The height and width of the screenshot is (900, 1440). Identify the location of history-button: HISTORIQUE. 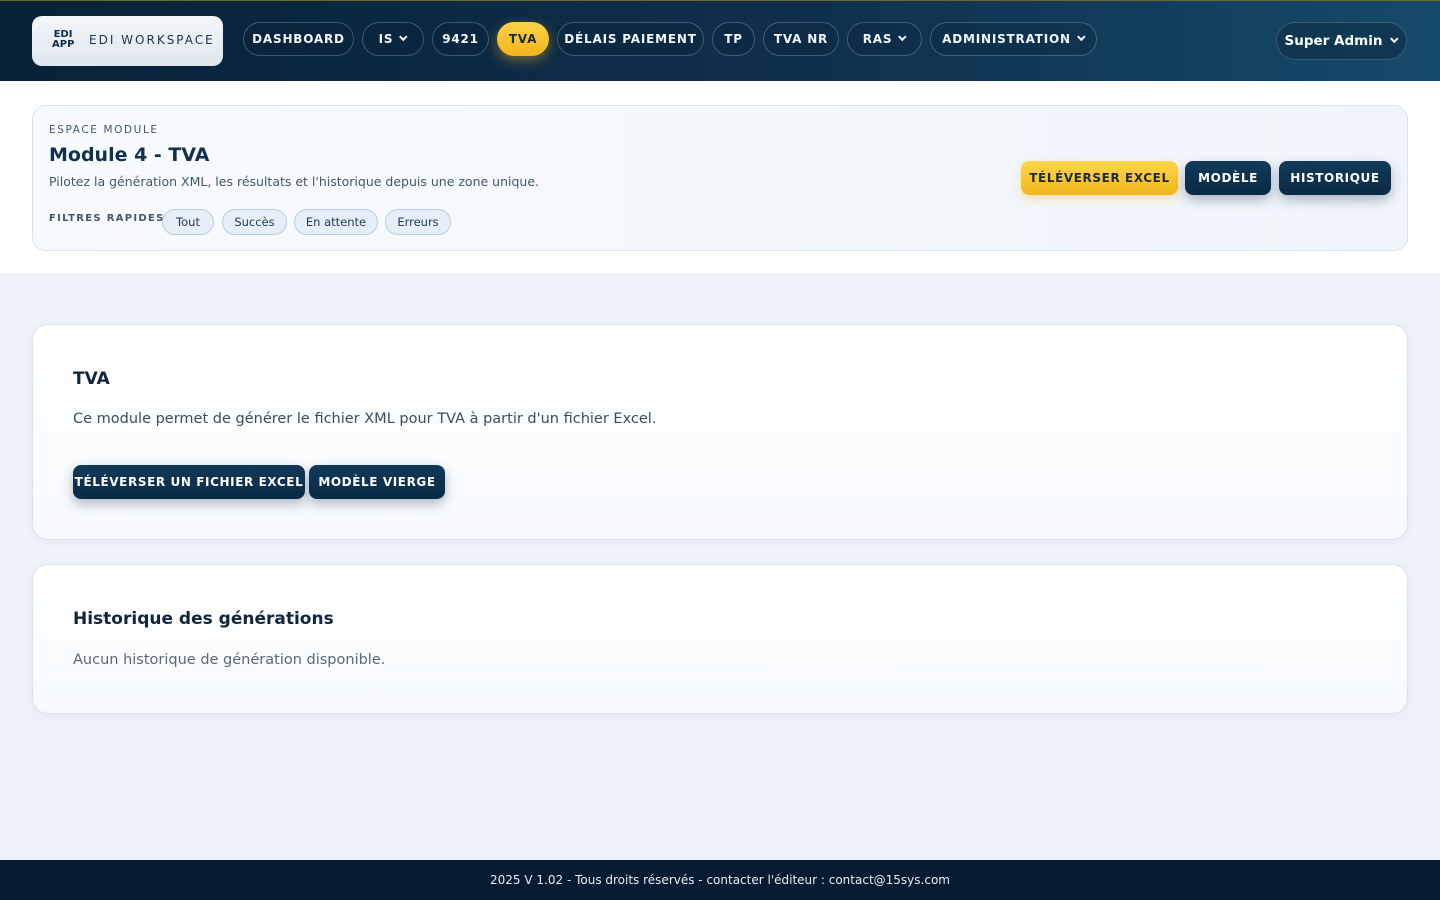
(1335, 178).